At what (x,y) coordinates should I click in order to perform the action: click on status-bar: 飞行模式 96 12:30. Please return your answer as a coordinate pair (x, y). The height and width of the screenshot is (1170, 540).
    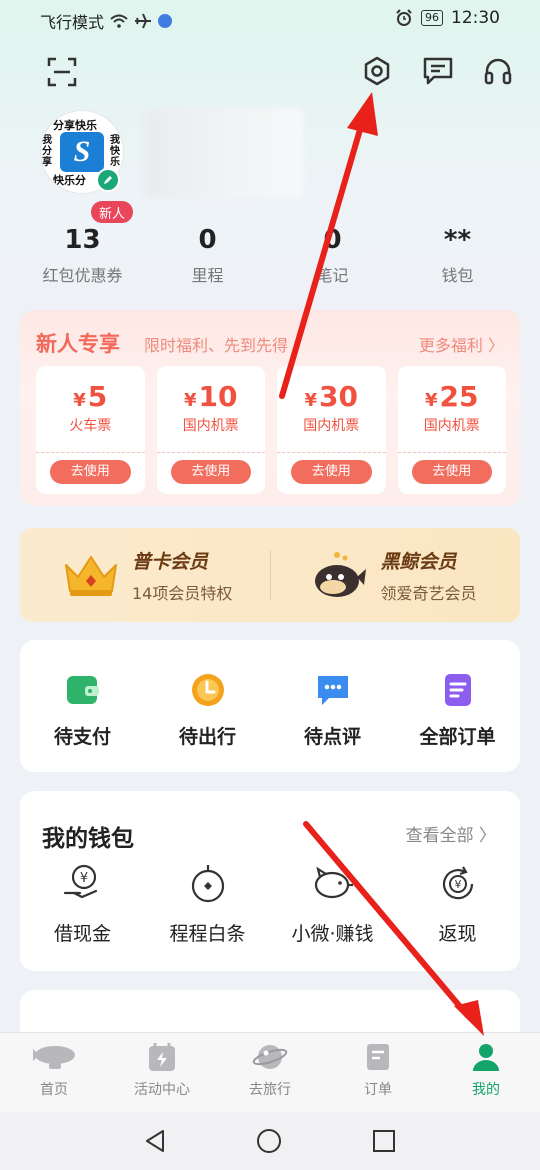
    Looking at the image, I should click on (270, 20).